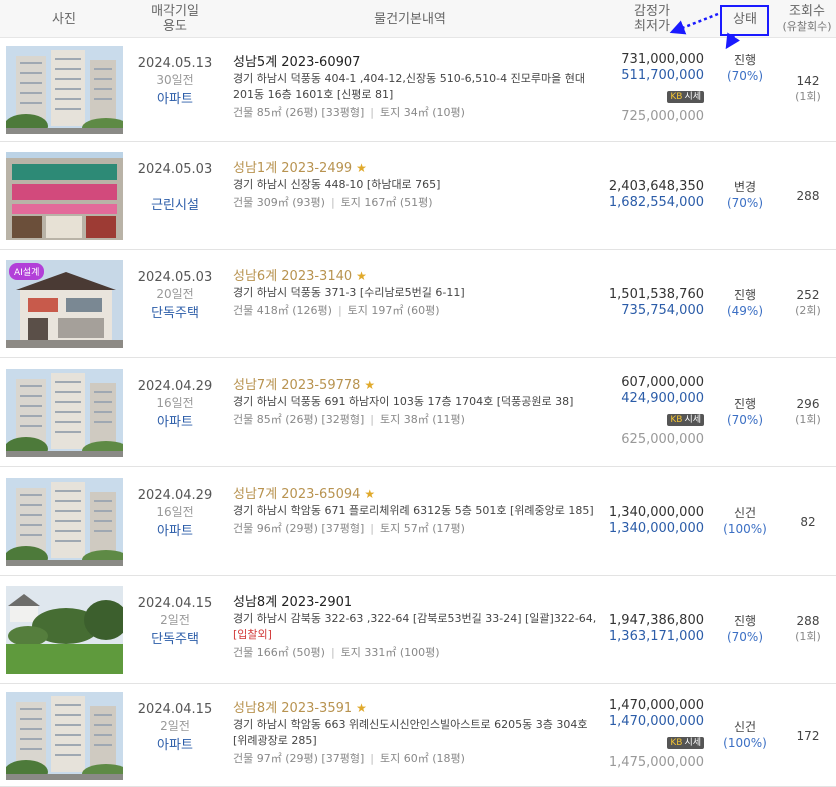 The image size is (836, 787). What do you see at coordinates (745, 68) in the screenshot?
I see `status-cell: 진행 (70%)` at bounding box center [745, 68].